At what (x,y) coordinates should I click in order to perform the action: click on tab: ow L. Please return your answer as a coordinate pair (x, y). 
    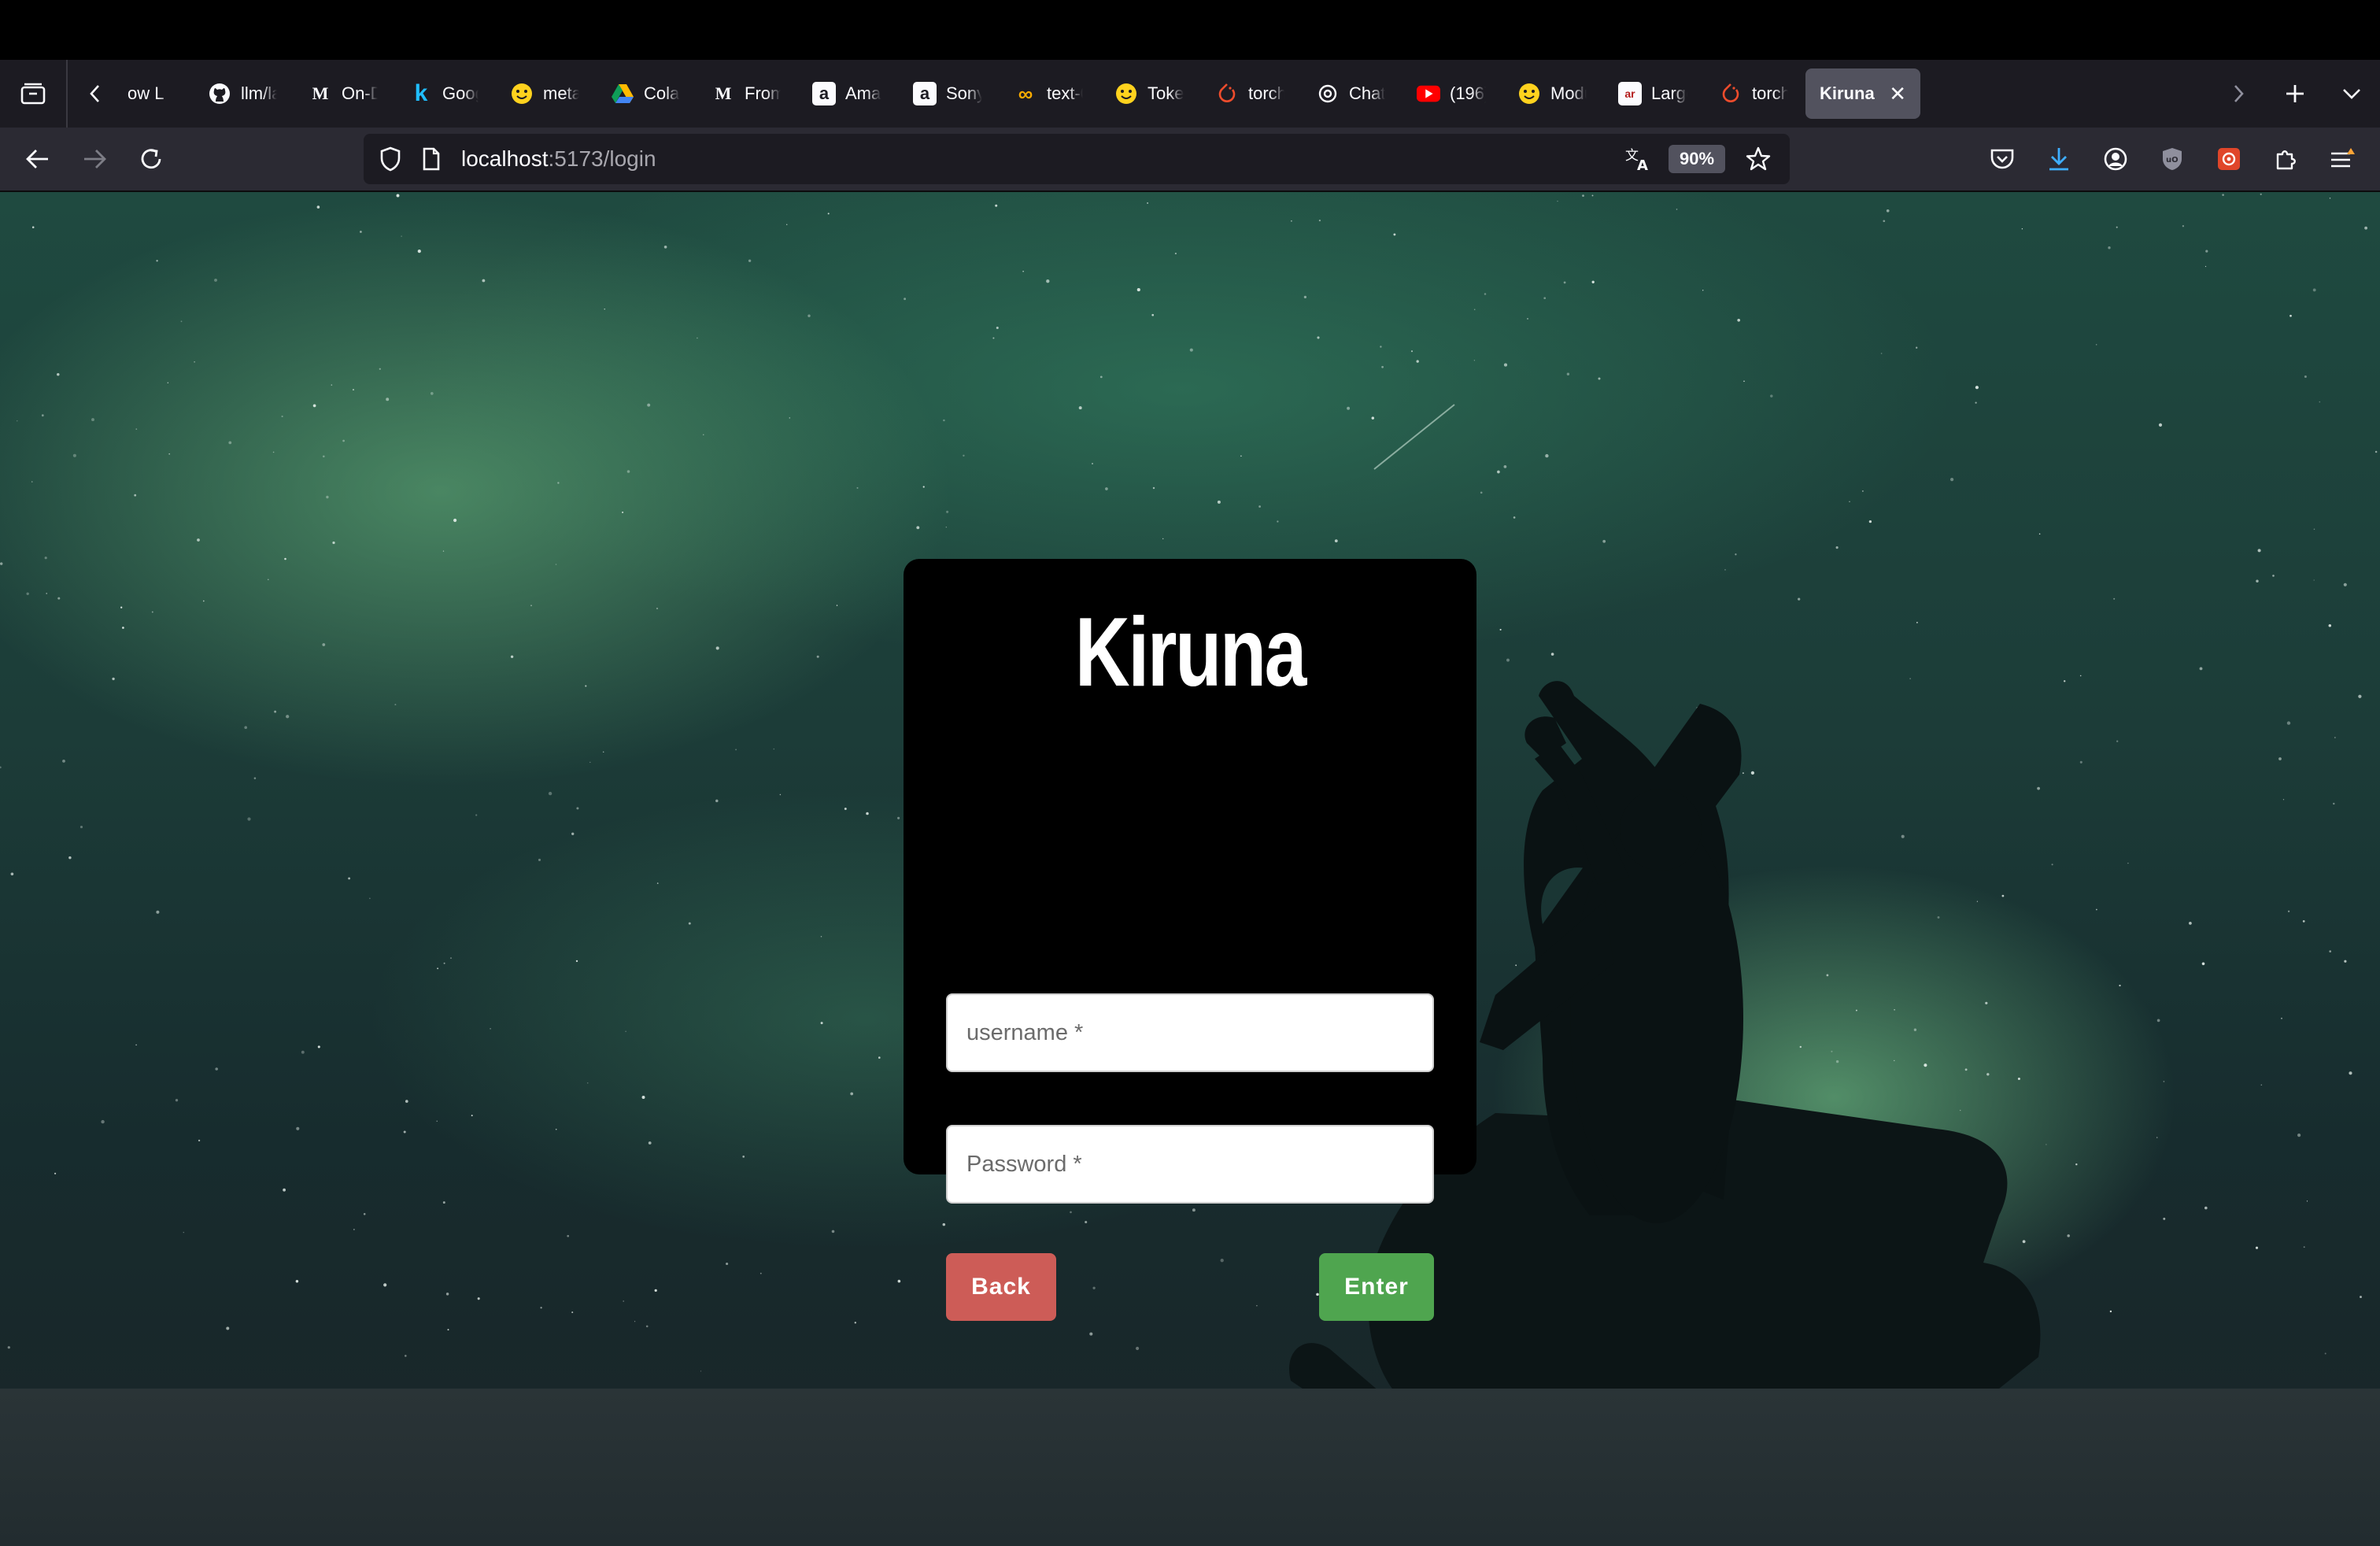
    Looking at the image, I should click on (157, 94).